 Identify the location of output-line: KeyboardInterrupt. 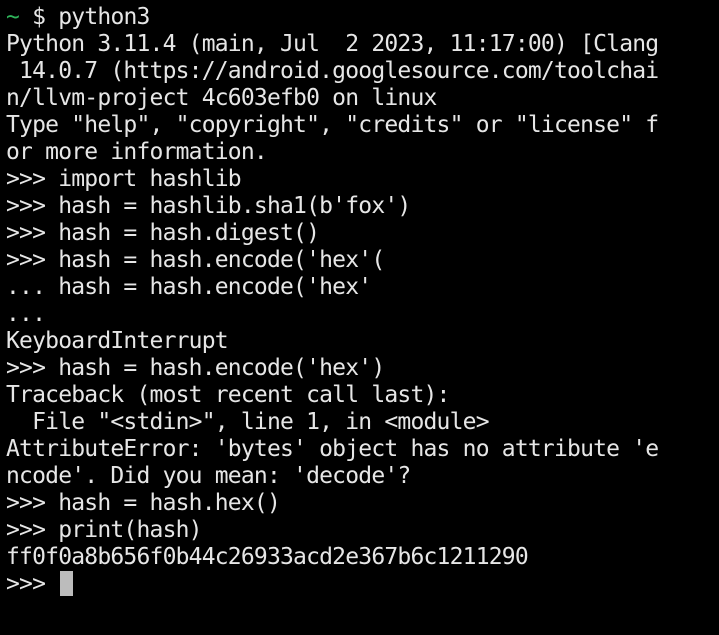
(117, 341).